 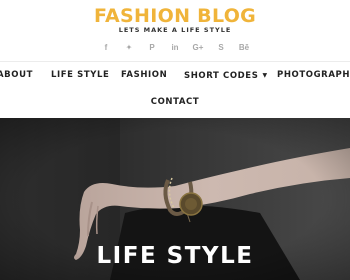 What do you see at coordinates (198, 48) in the screenshot?
I see `google-plus-icon: G+` at bounding box center [198, 48].